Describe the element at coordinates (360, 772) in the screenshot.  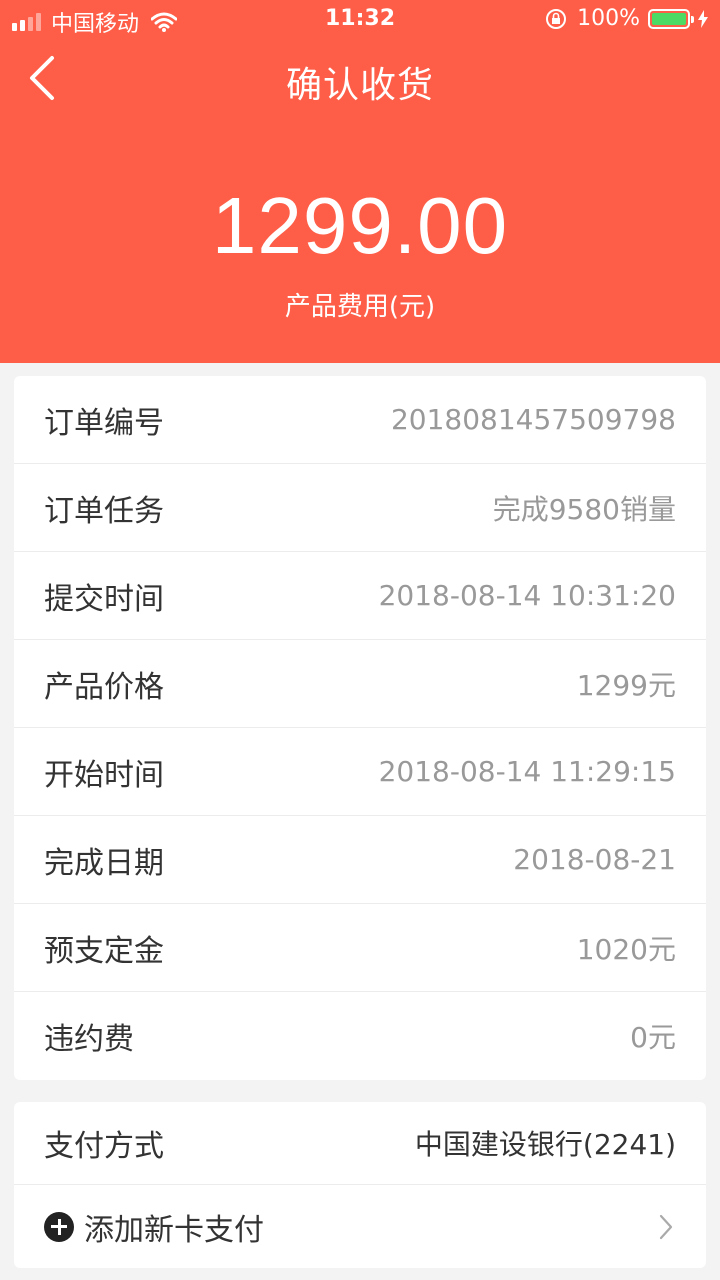
I see `detail-row-start-time: 开始时间 2018-08-14 11:29:15` at that location.